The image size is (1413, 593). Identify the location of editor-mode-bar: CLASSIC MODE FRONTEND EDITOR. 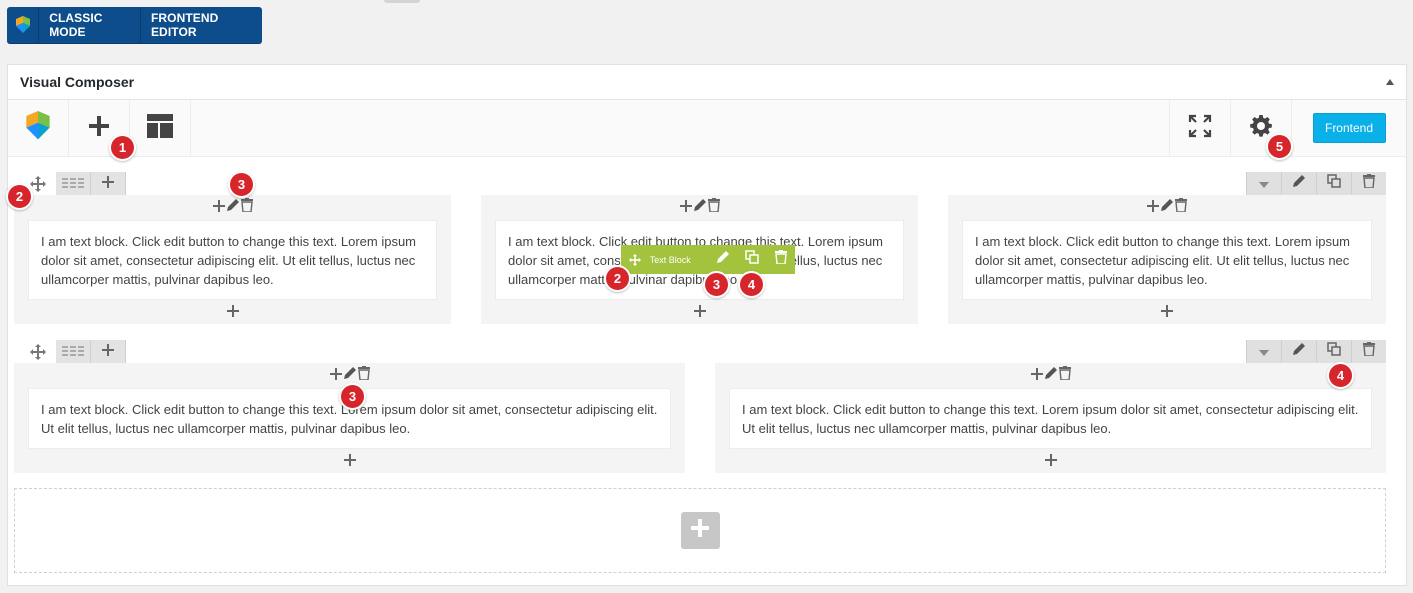
(134, 25).